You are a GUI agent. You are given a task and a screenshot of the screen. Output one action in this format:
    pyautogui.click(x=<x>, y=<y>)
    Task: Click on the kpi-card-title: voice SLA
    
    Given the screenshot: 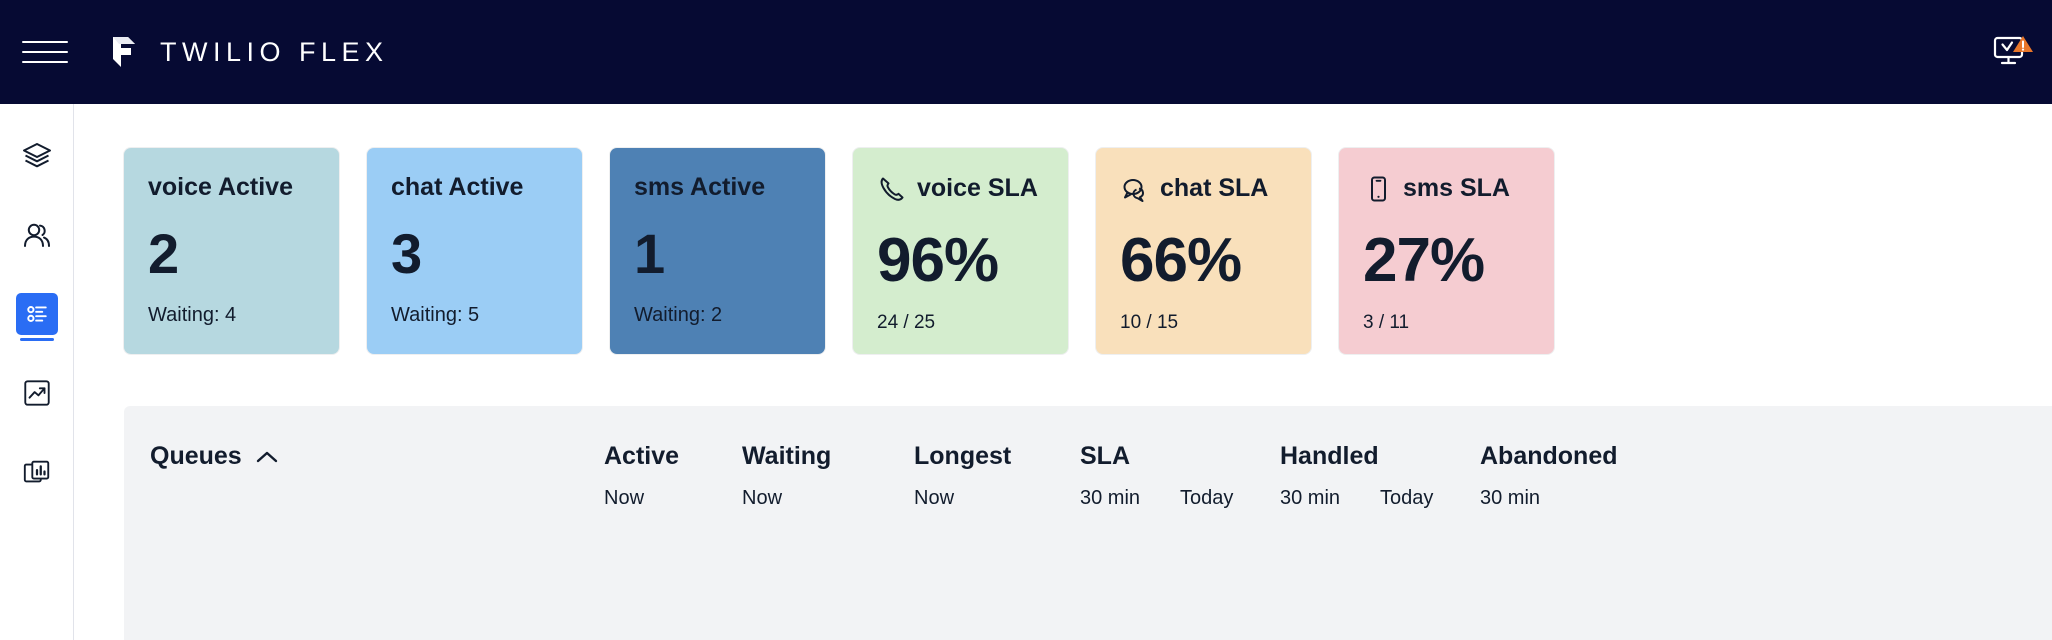 What is the action you would take?
    pyautogui.click(x=960, y=189)
    